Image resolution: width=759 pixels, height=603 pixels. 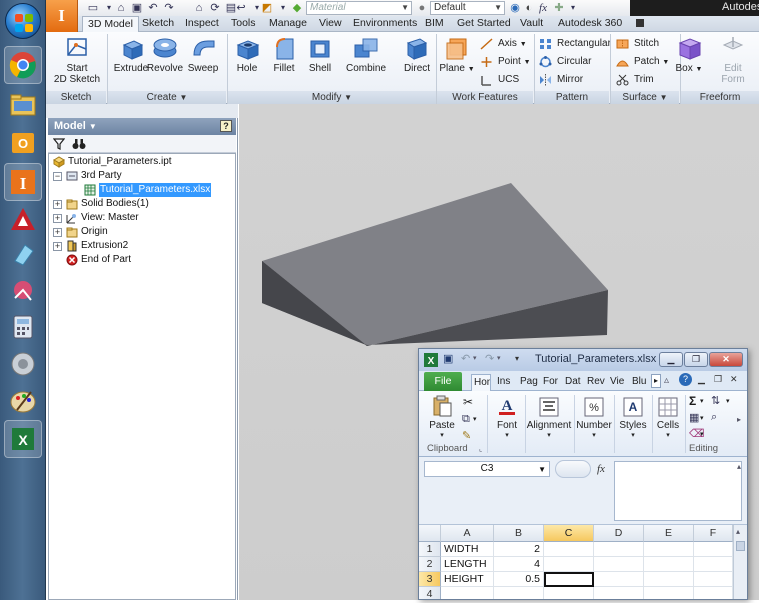 I want to click on find-binoculars-icon, so click(x=79, y=144).